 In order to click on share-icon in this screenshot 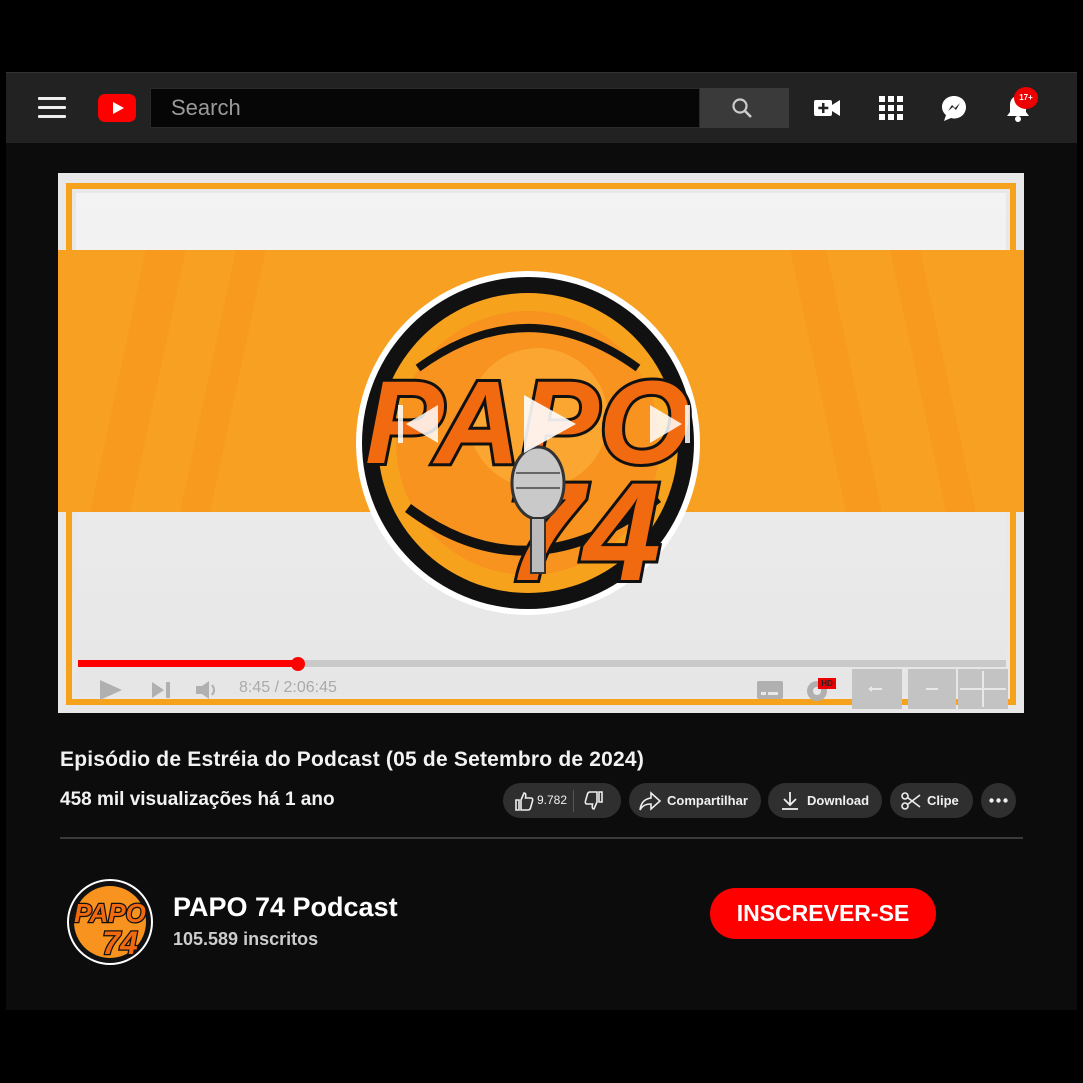, I will do `click(650, 801)`.